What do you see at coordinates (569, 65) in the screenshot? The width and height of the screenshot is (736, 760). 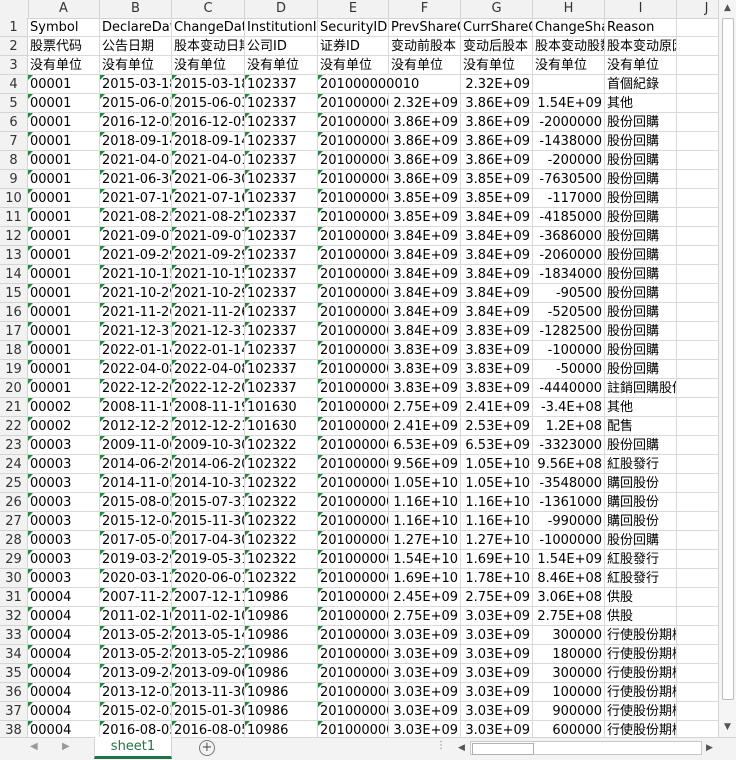 I see `cell-h3: 没有单位` at bounding box center [569, 65].